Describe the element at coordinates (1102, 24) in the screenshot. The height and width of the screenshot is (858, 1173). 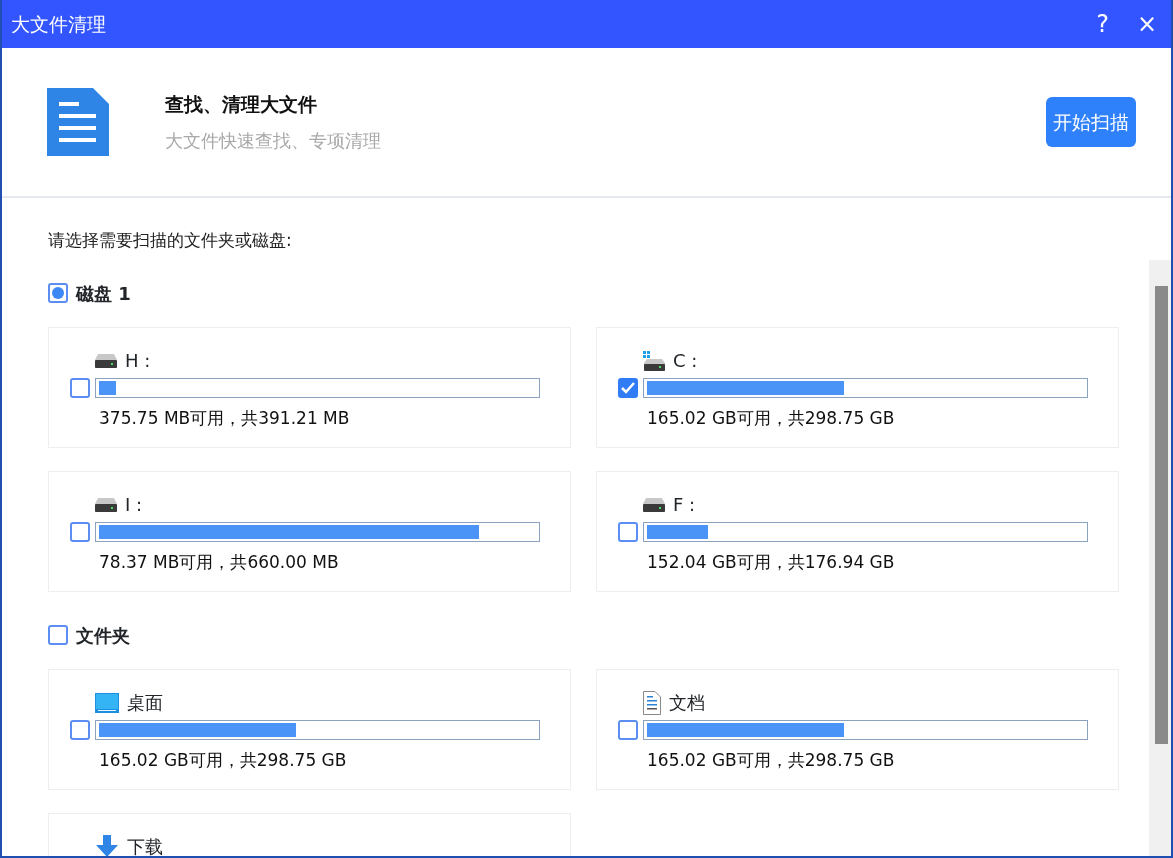
I see `help-button: ?` at that location.